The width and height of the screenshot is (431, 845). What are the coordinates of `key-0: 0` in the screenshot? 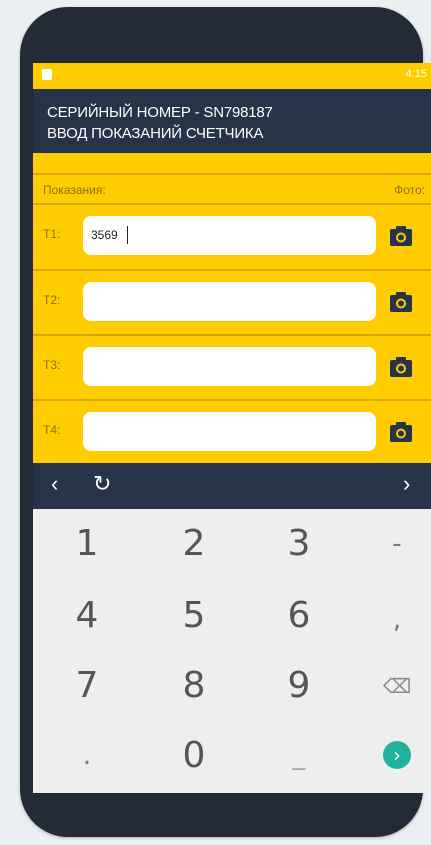 It's located at (194, 756).